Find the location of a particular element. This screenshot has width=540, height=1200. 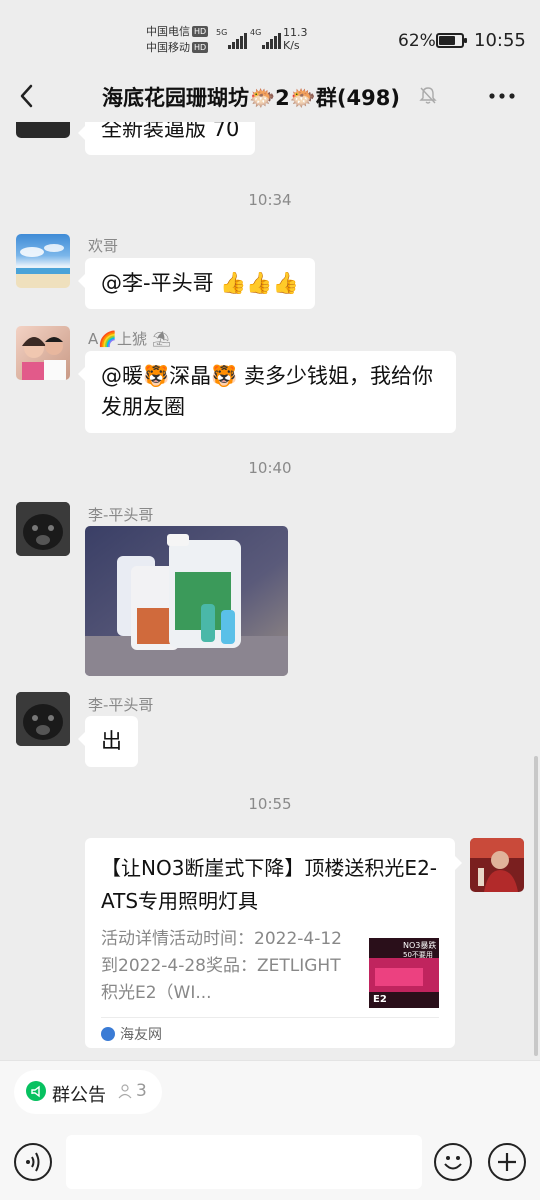

thumb-text-3: E2 is located at coordinates (380, 999).